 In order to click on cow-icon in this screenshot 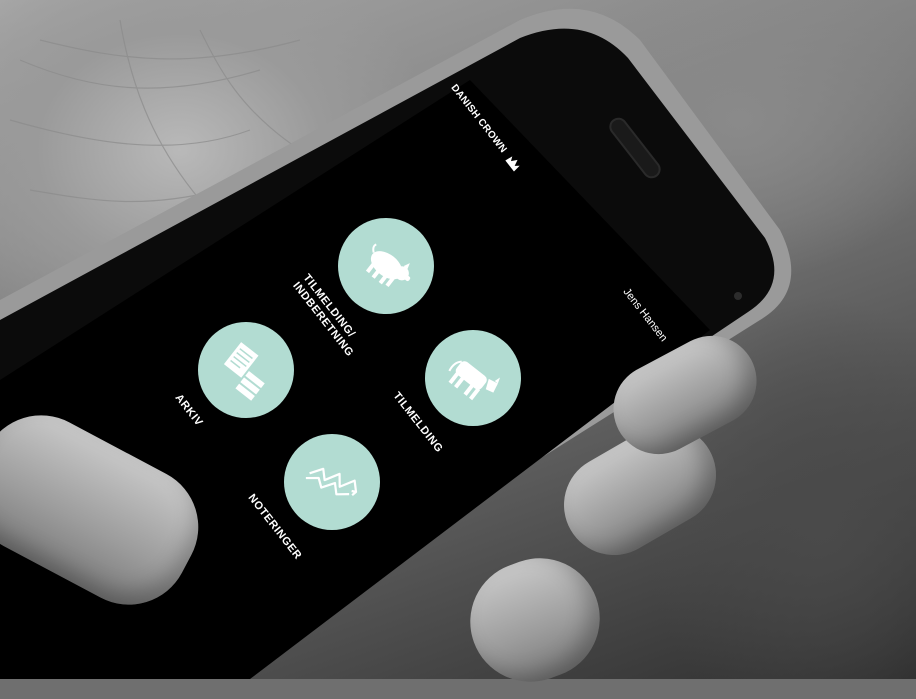, I will do `click(474, 380)`.